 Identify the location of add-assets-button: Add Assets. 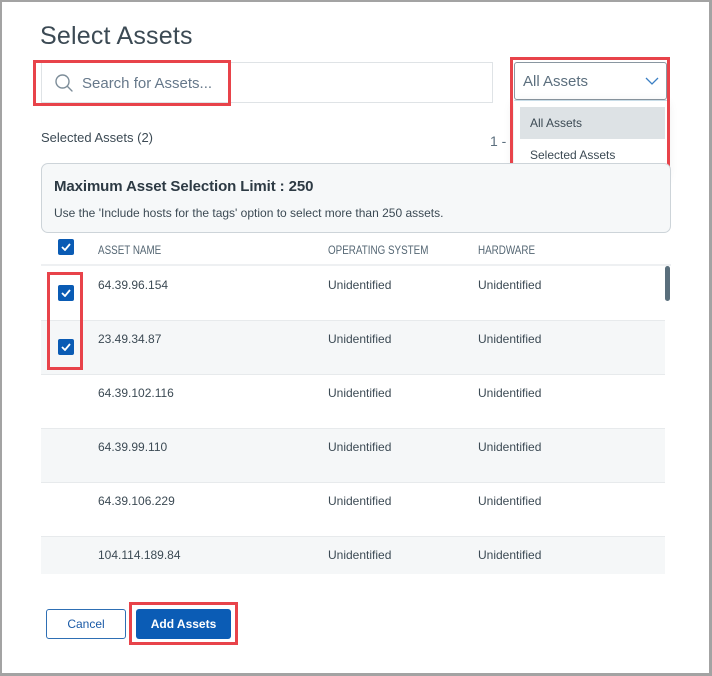
(183, 624).